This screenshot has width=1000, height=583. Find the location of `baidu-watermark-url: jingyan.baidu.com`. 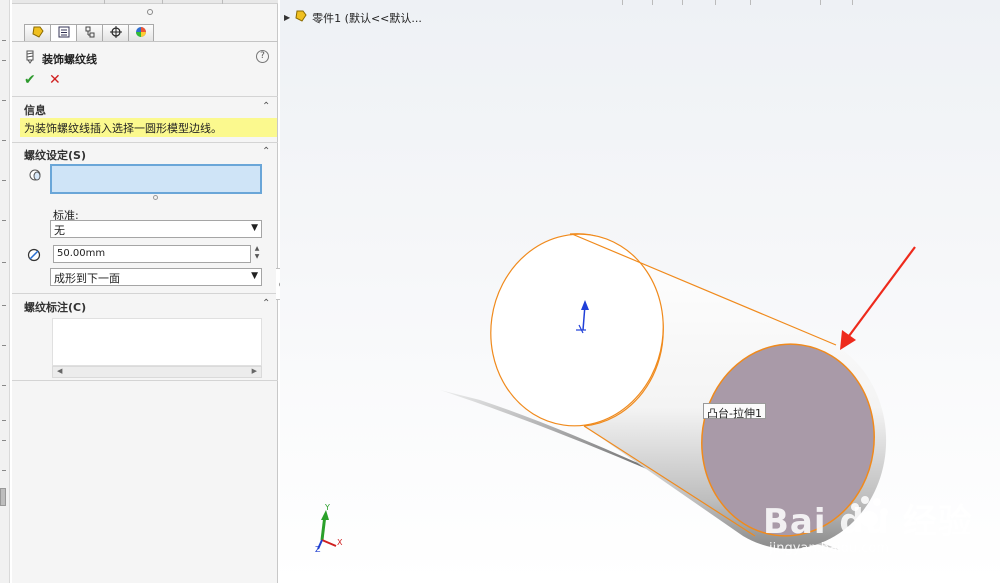

baidu-watermark-url: jingyan.baidu.com is located at coordinates (829, 548).